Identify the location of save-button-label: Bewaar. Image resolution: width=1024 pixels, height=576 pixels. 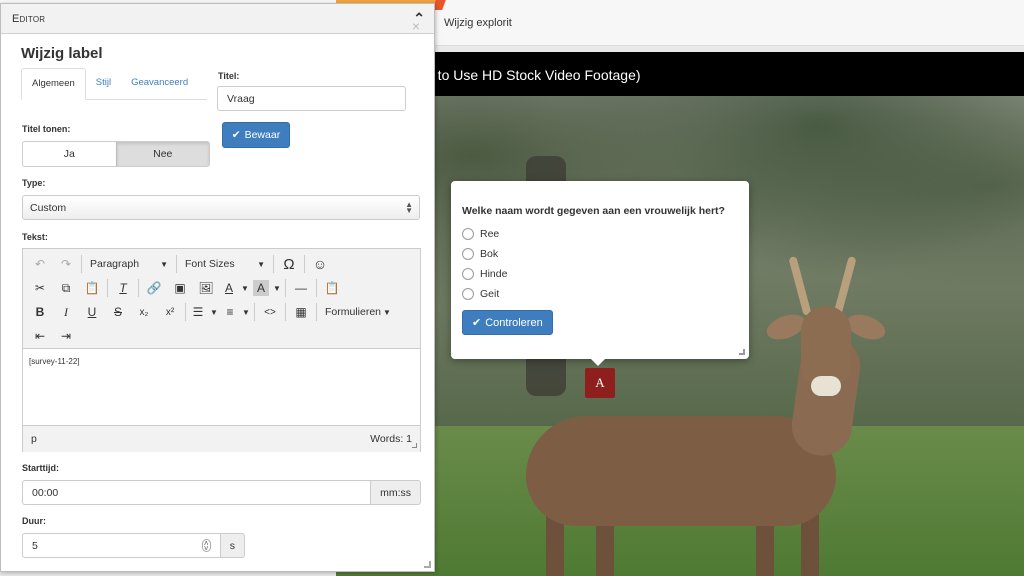
(262, 135).